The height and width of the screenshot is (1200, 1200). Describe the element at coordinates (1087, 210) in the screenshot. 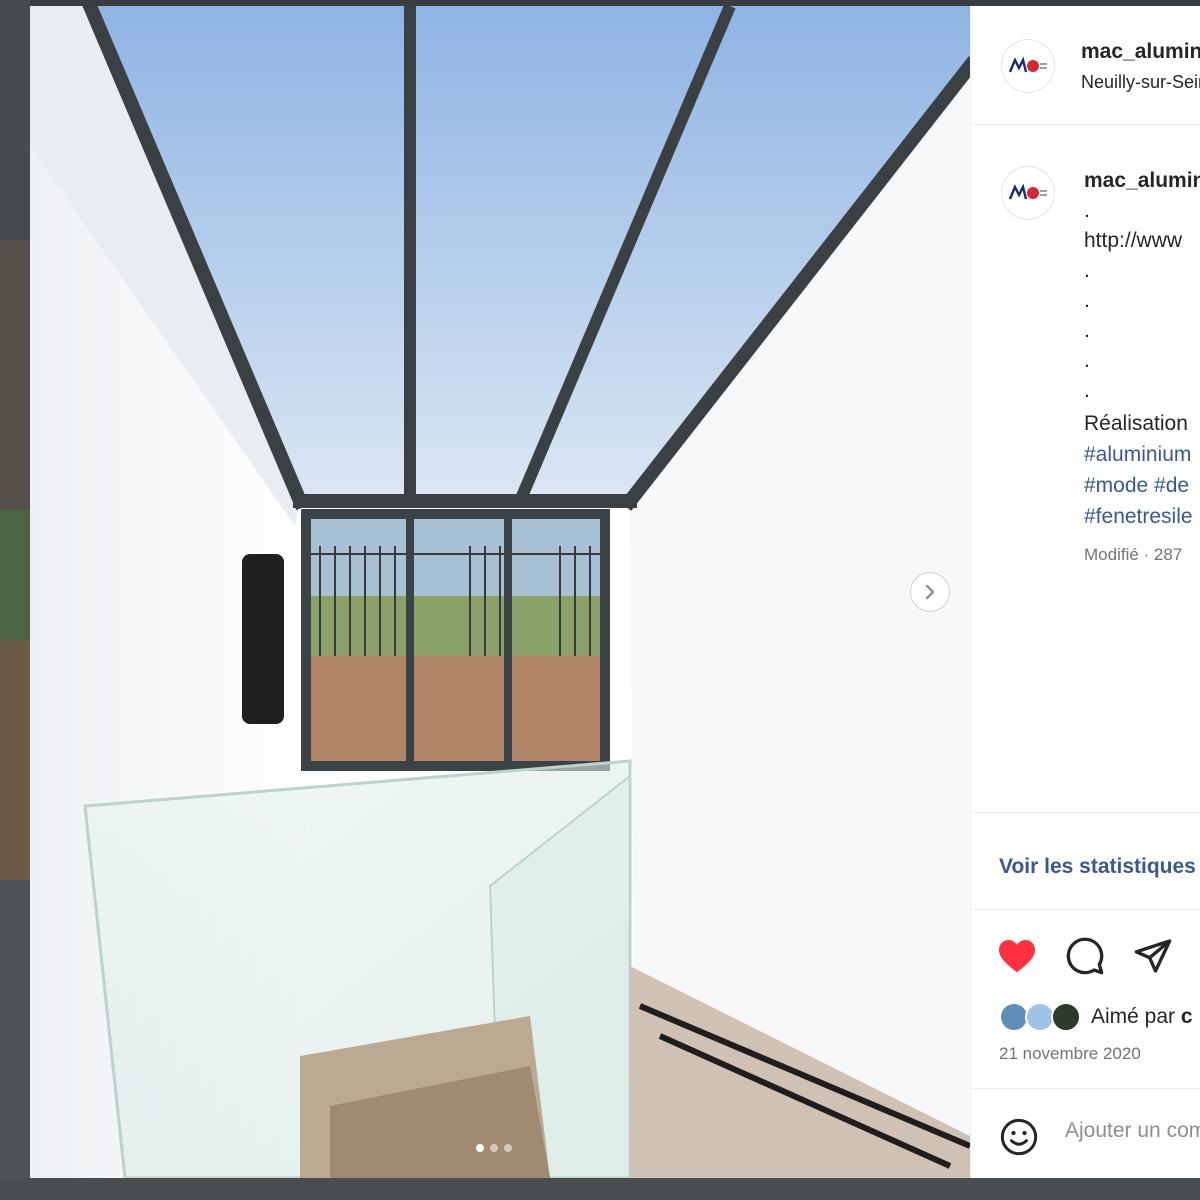

I see `caption-line-1: .` at that location.